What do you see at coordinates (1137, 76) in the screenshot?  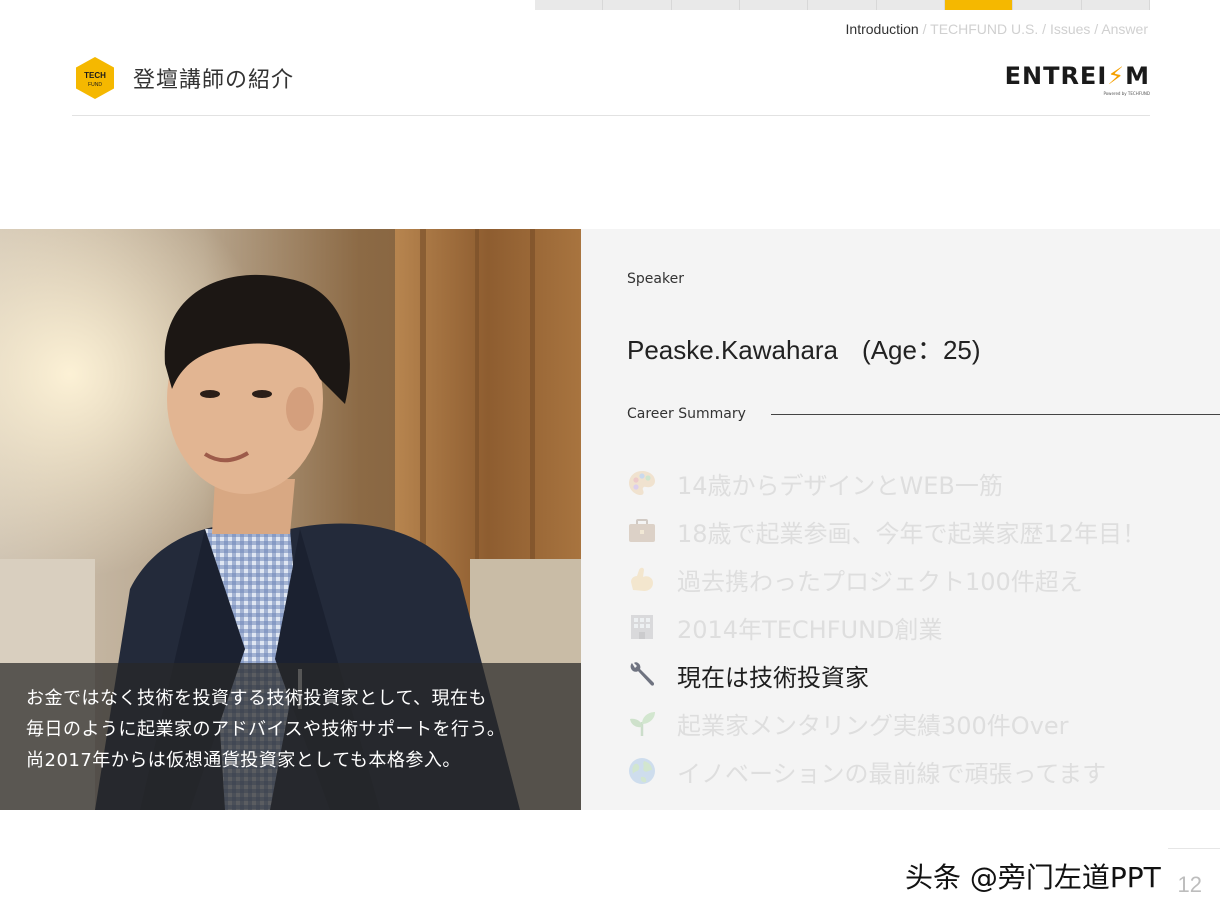 I see `brand-text-right: M` at bounding box center [1137, 76].